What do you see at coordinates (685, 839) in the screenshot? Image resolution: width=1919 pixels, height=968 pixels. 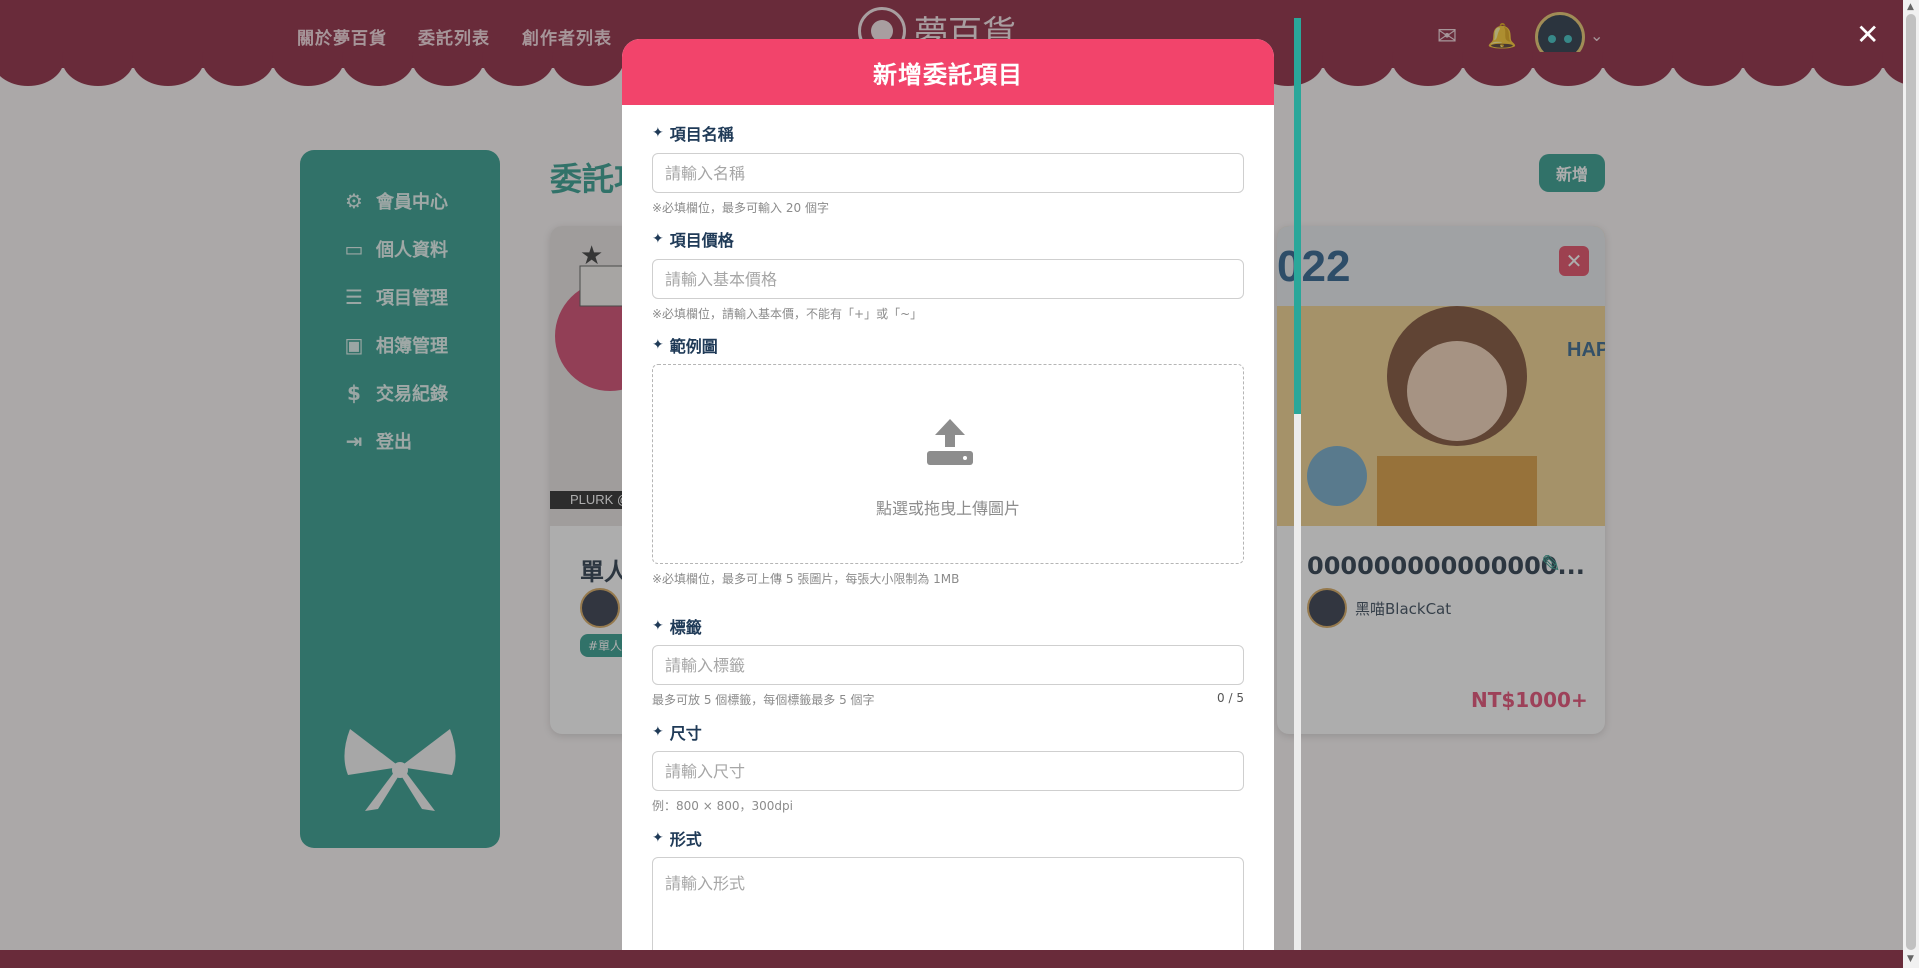 I see `format-label-text: 形式` at bounding box center [685, 839].